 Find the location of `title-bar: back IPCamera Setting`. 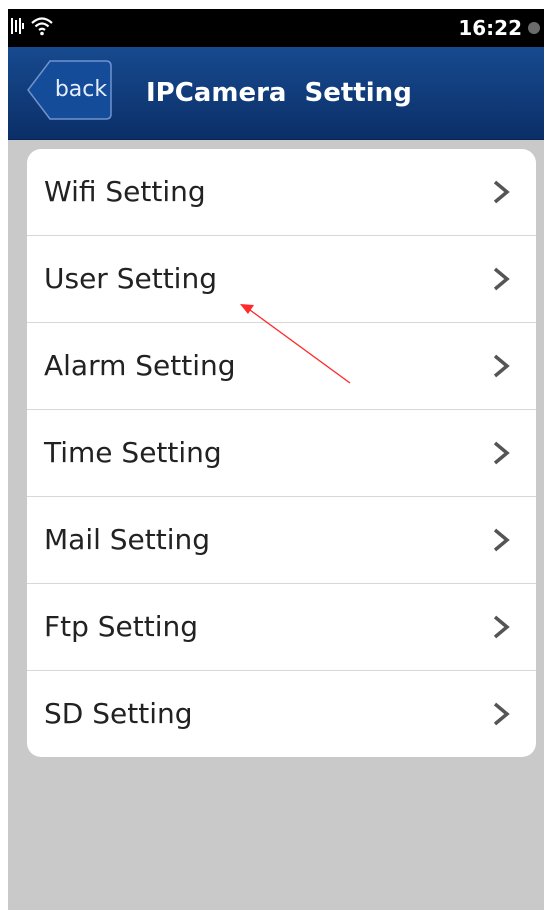

title-bar: back IPCamera Setting is located at coordinates (276, 93).